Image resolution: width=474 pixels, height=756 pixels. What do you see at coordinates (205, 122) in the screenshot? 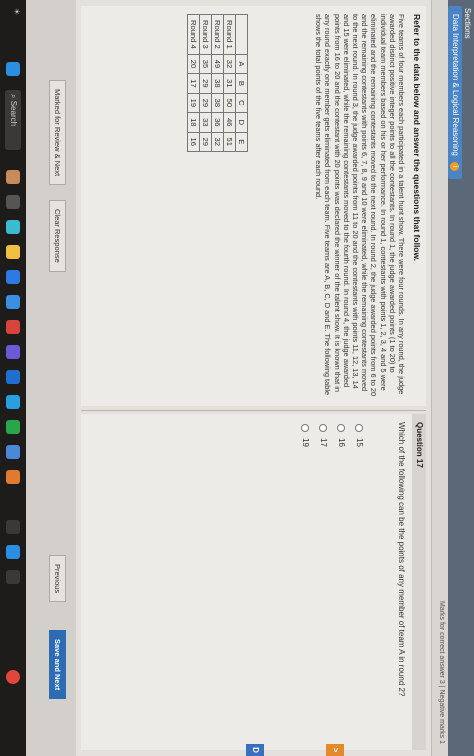
I see `table-cell: 33` at bounding box center [205, 122].